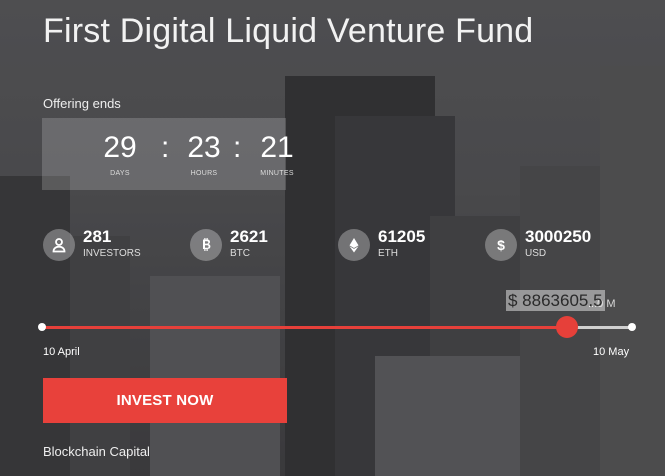 The width and height of the screenshot is (665, 476). What do you see at coordinates (42, 327) in the screenshot?
I see `progress-start-dot` at bounding box center [42, 327].